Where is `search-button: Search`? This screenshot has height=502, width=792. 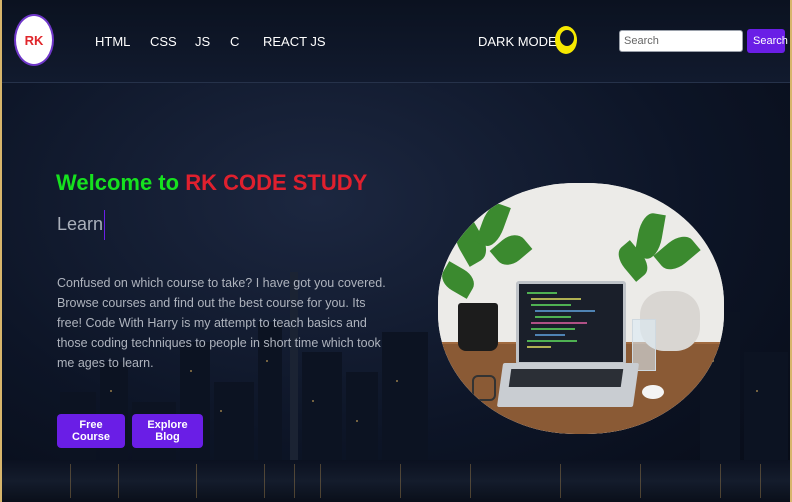
search-button: Search is located at coordinates (767, 41).